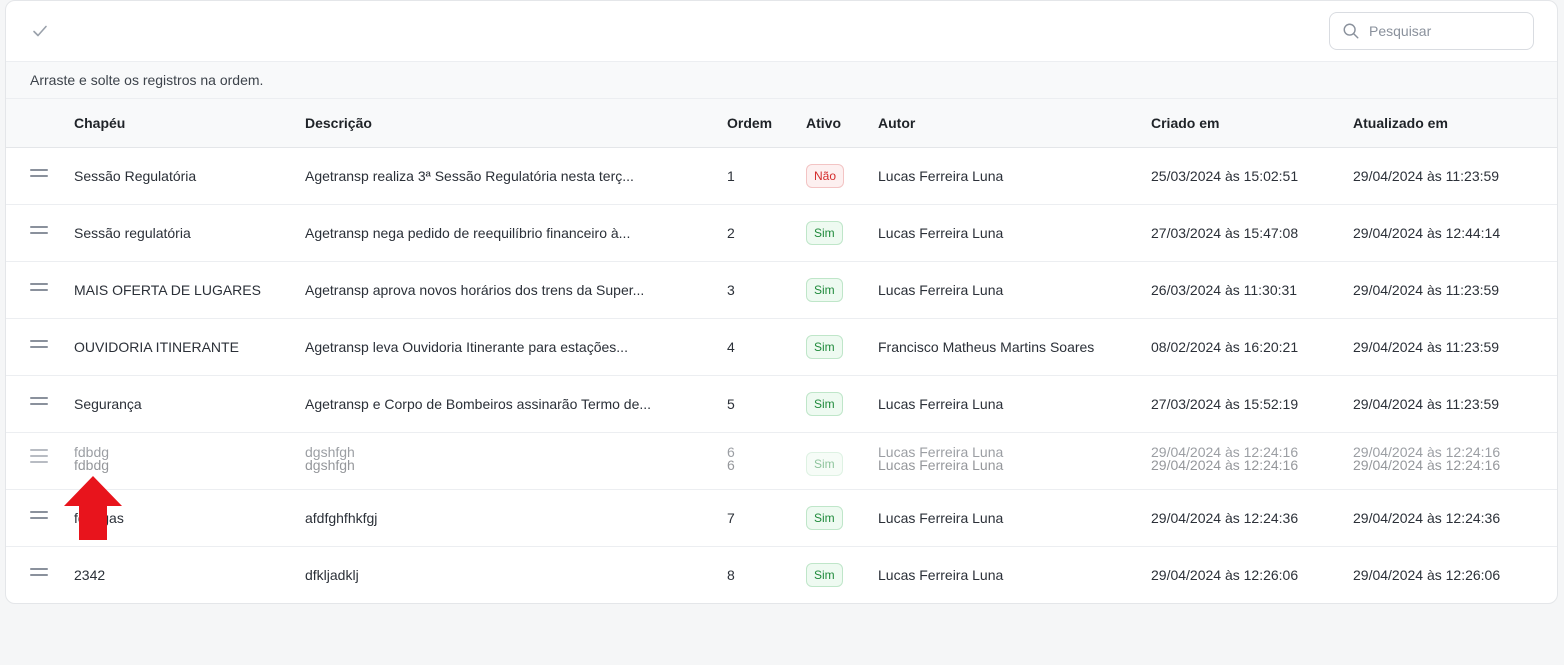 This screenshot has height=665, width=1564. Describe the element at coordinates (781, 31) in the screenshot. I see `table-toolbar` at that location.